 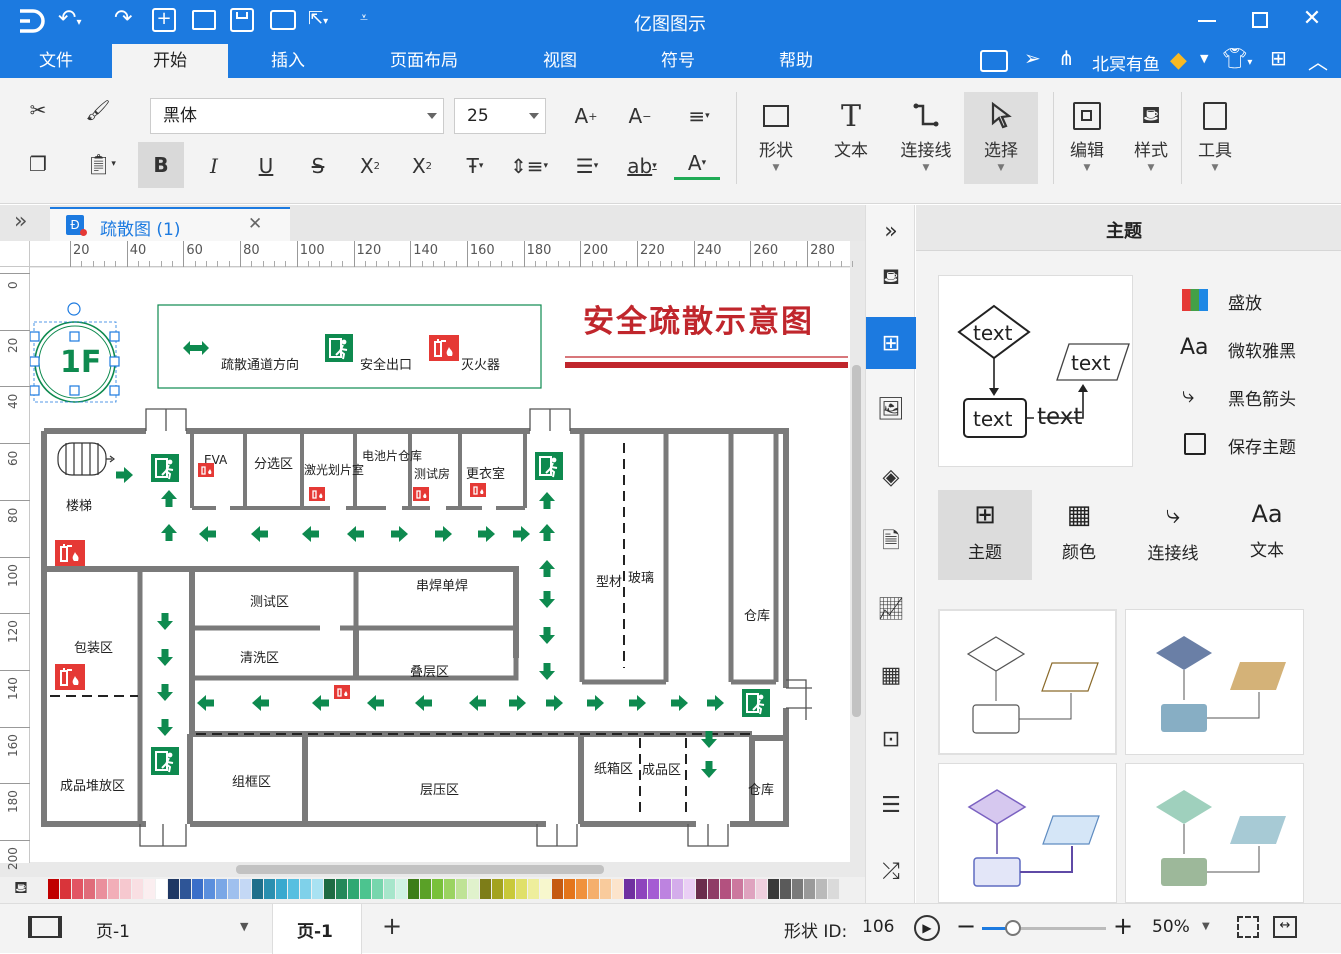 I want to click on fit-page-icon, so click(x=1248, y=927).